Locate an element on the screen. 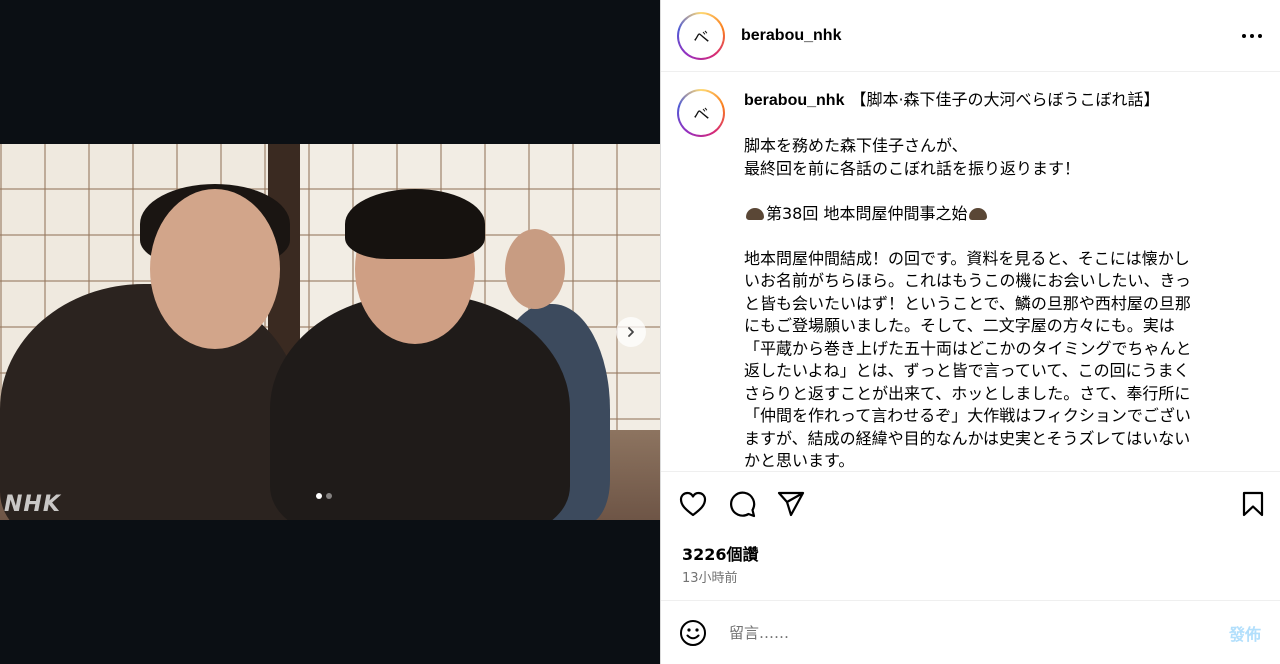  post-actions-section: 3226個讚 13小時前 is located at coordinates (970, 528).